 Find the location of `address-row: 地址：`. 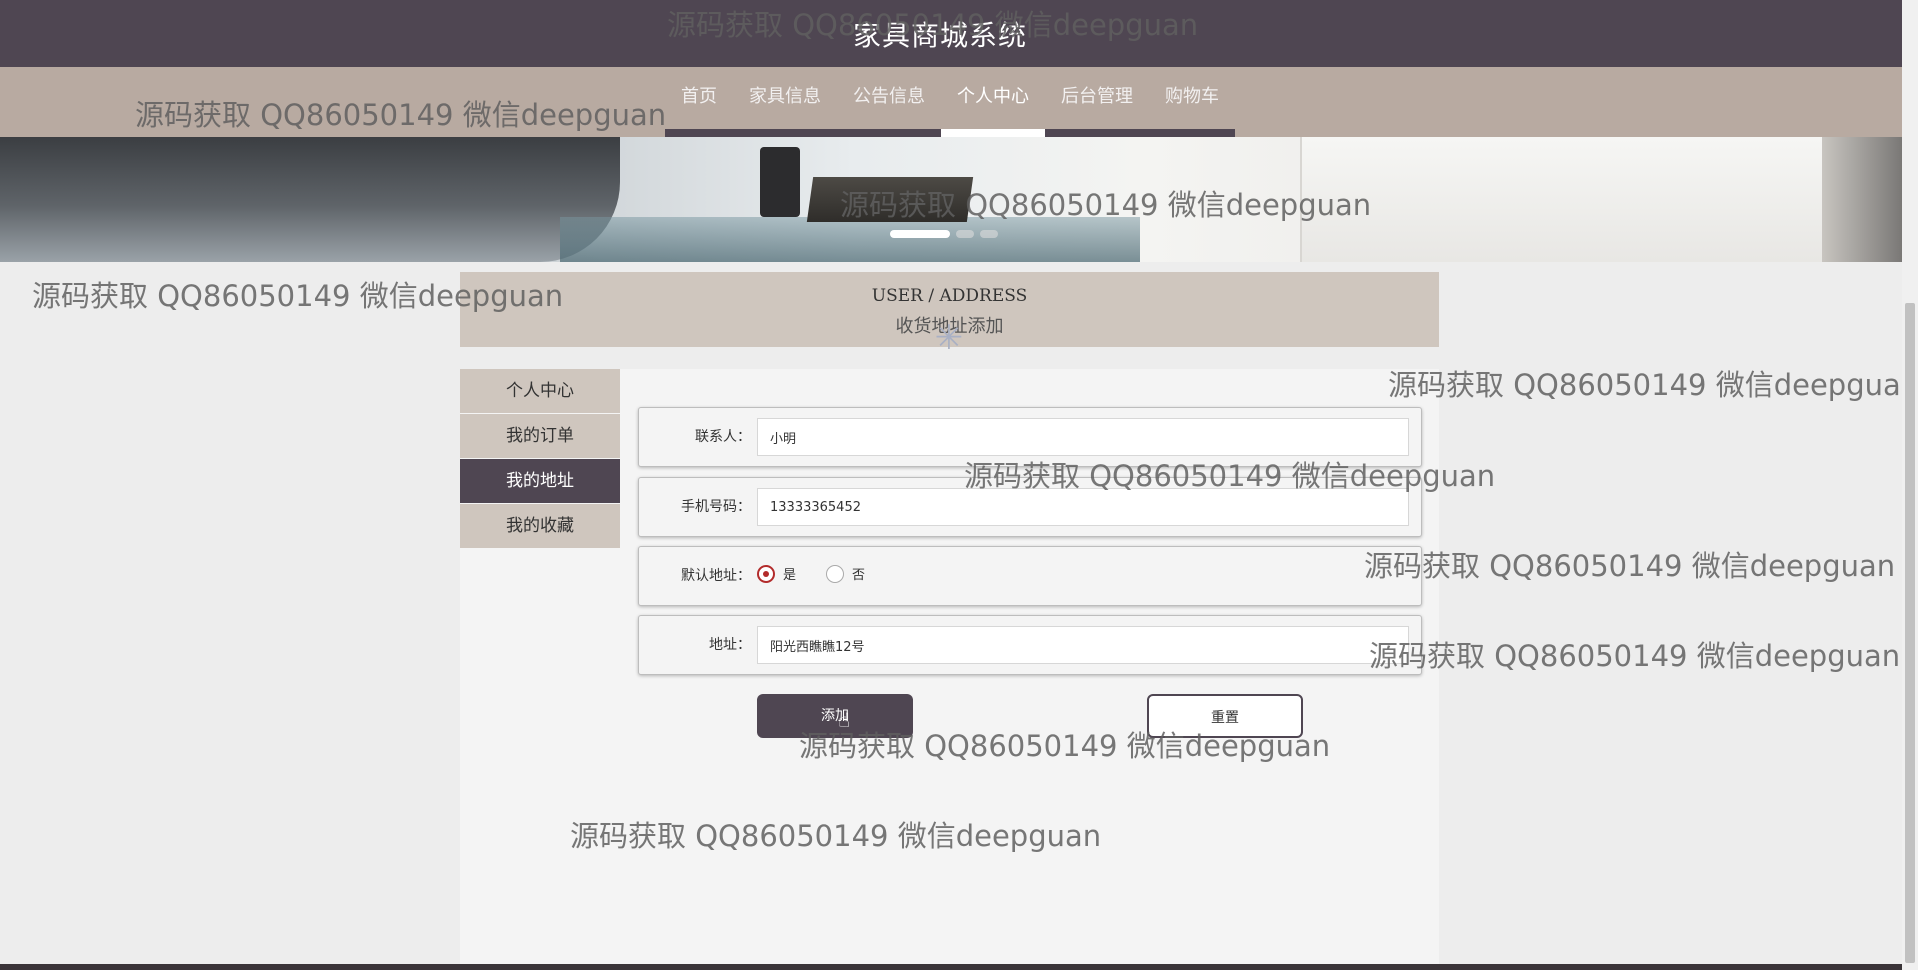

address-row: 地址： is located at coordinates (1030, 645).